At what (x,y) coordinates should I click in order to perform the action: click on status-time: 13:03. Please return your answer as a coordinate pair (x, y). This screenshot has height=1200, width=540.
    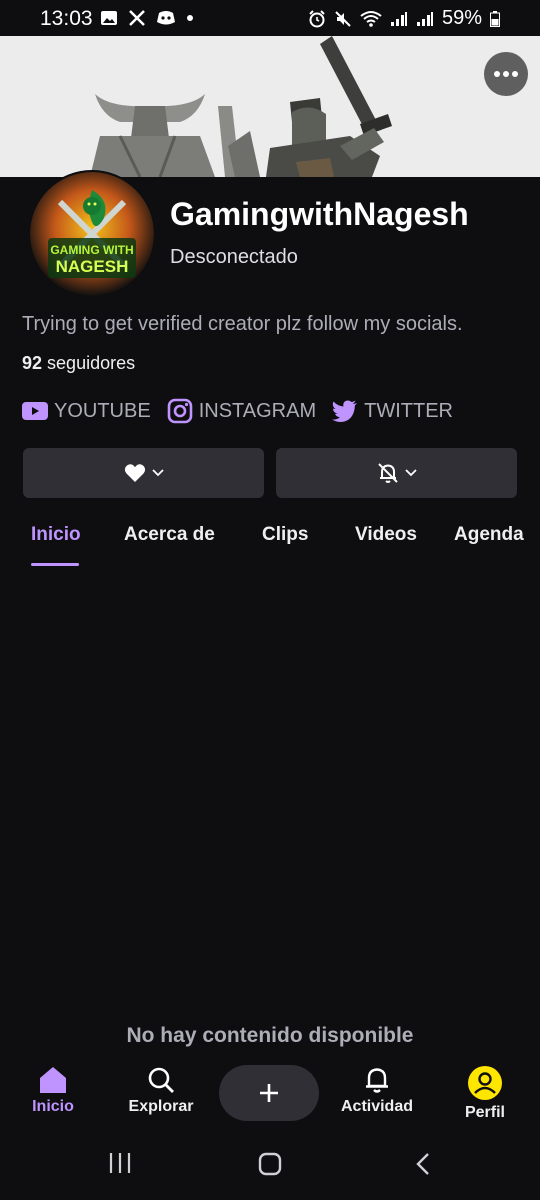
    Looking at the image, I should click on (66, 18).